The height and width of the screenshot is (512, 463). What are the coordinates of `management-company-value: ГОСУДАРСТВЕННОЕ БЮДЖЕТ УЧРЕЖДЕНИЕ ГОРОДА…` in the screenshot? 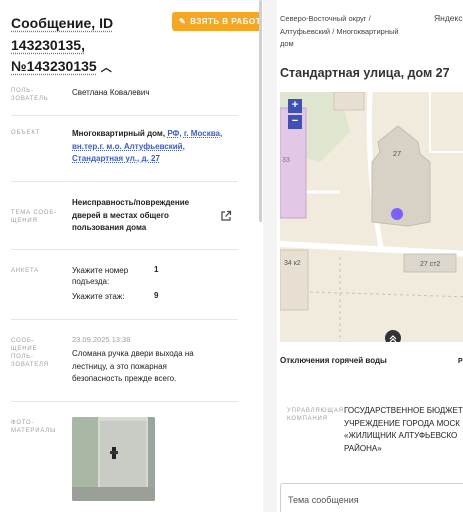 It's located at (403, 430).